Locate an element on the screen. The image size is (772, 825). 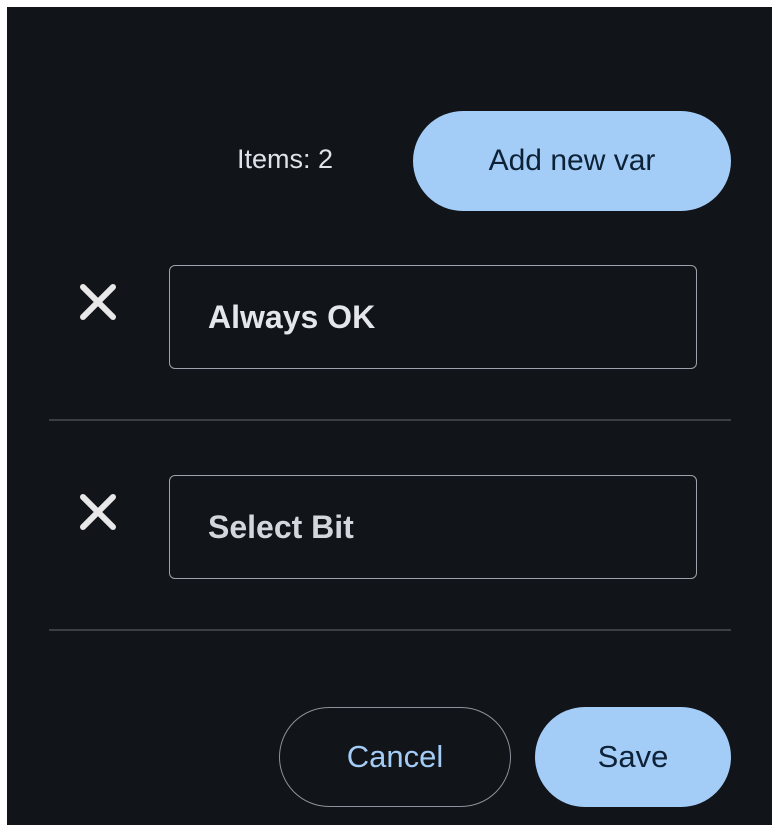
items-count-label: Items: 2 is located at coordinates (285, 159).